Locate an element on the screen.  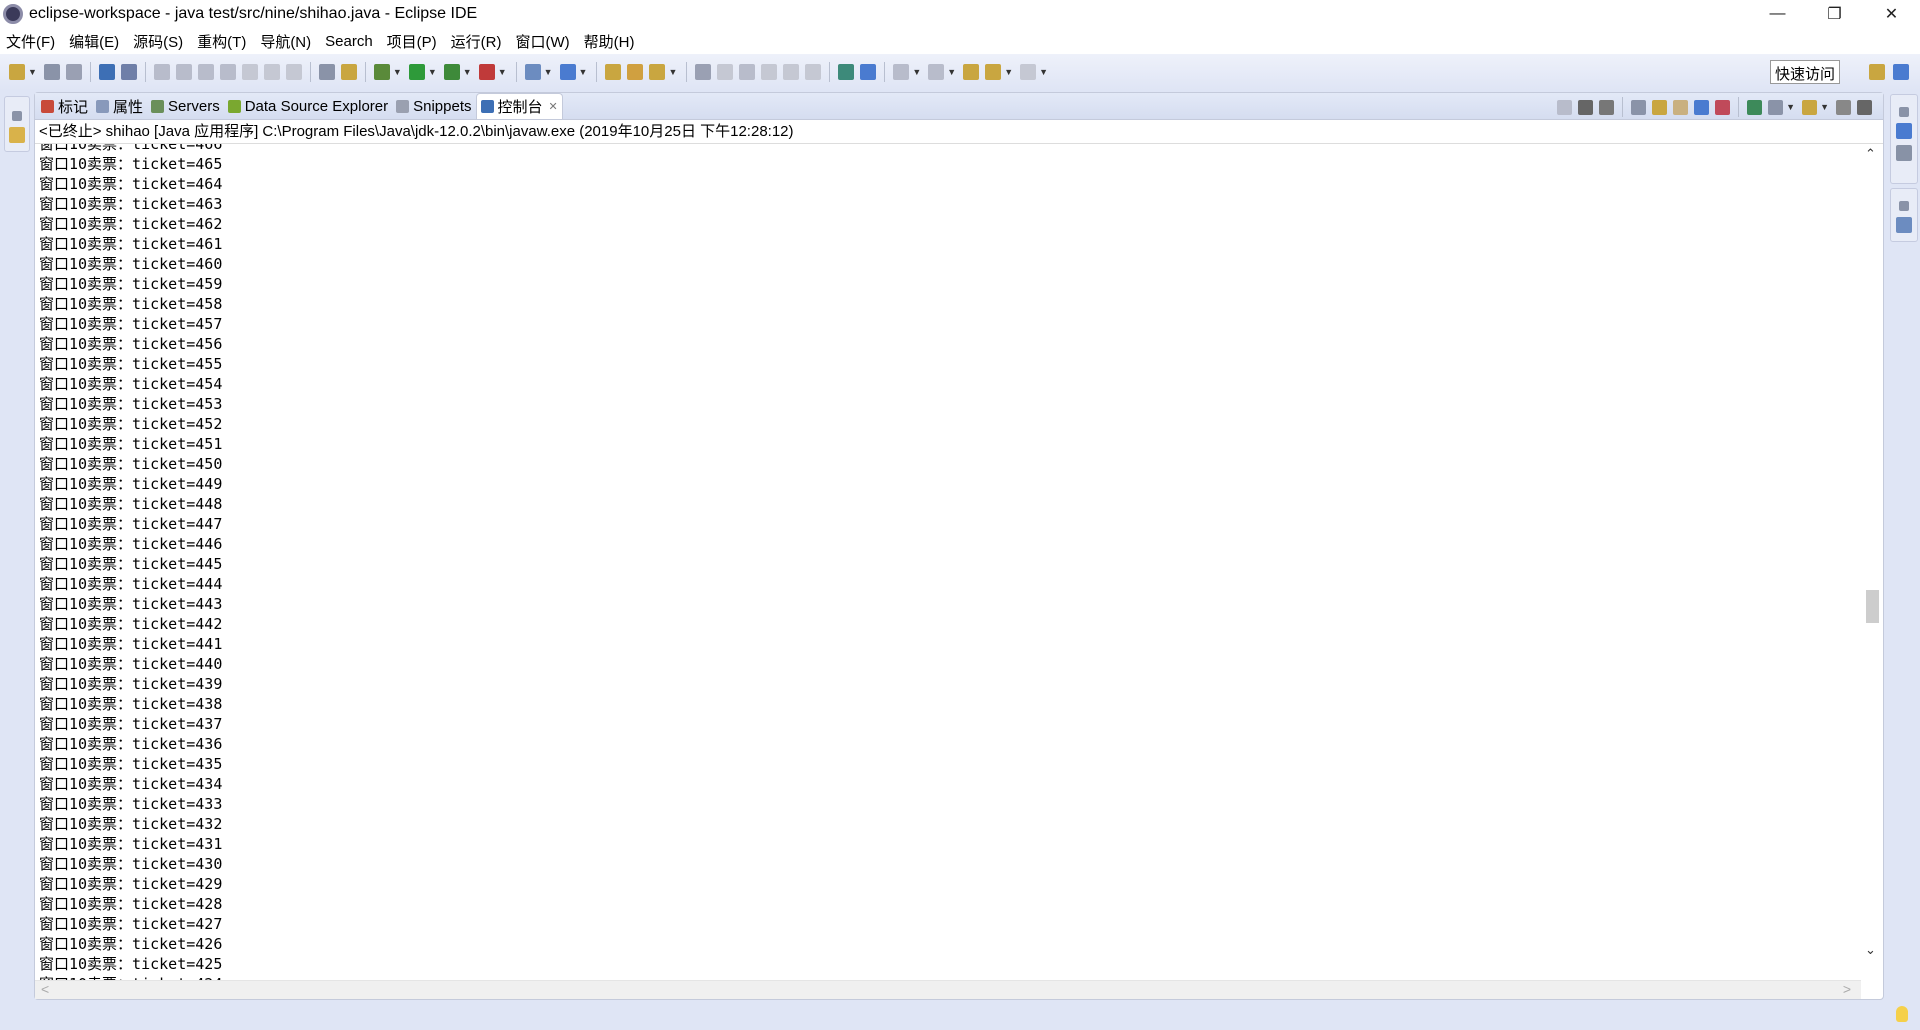
menu-item: 编辑(E) is located at coordinates (94, 41).